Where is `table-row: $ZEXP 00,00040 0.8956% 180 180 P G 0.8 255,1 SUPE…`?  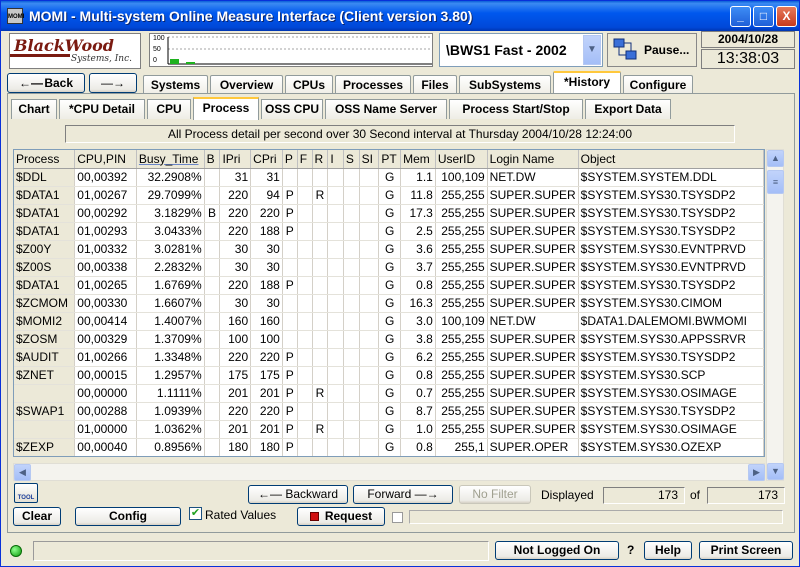
table-row: $ZEXP 00,00040 0.8956% 180 180 P G 0.8 255,1 SUPE… is located at coordinates (389, 447).